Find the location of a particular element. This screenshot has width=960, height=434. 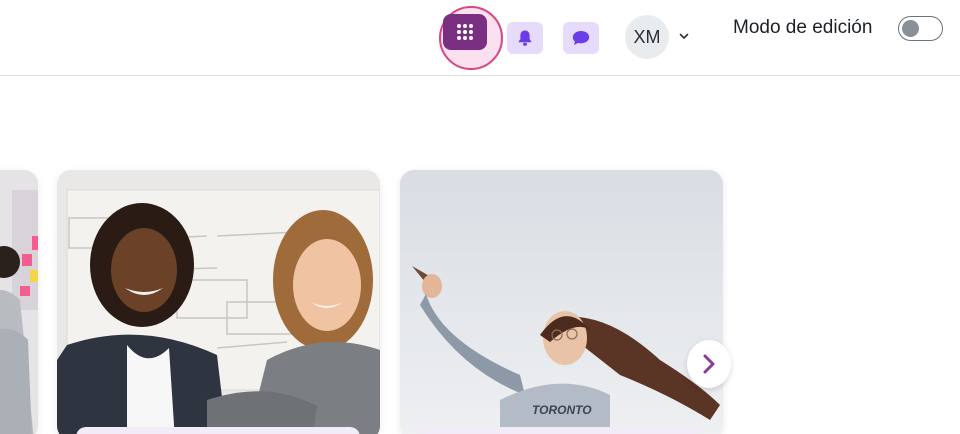

sweater-logo-text: TORONTO is located at coordinates (562, 410).